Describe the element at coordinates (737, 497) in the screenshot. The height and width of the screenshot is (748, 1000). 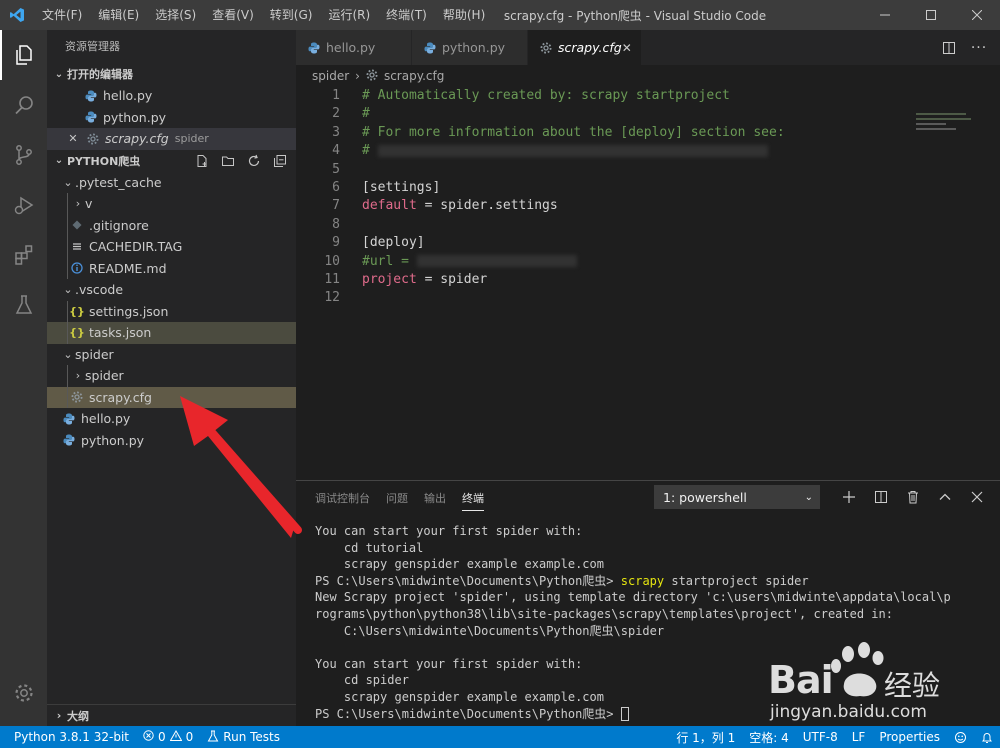
I see `terminal-select: 1: powershell ⌄` at that location.